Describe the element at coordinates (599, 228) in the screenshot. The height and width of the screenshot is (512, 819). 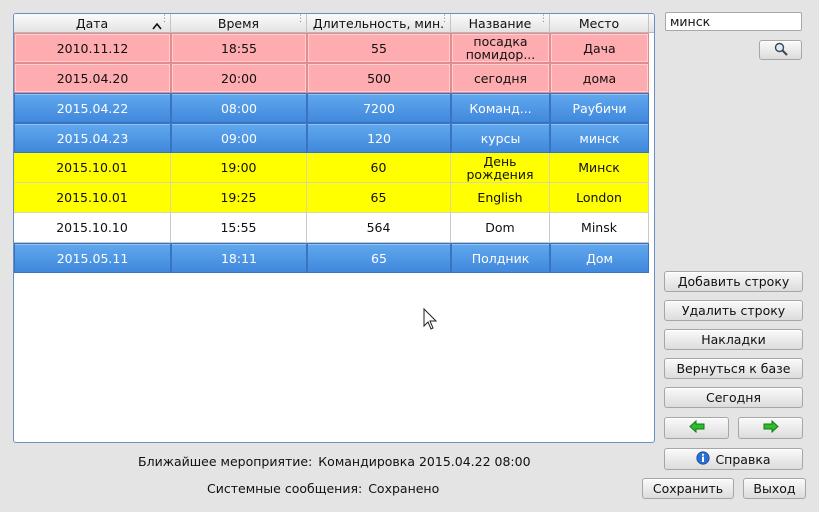
I see `cell-place: Minsk` at that location.